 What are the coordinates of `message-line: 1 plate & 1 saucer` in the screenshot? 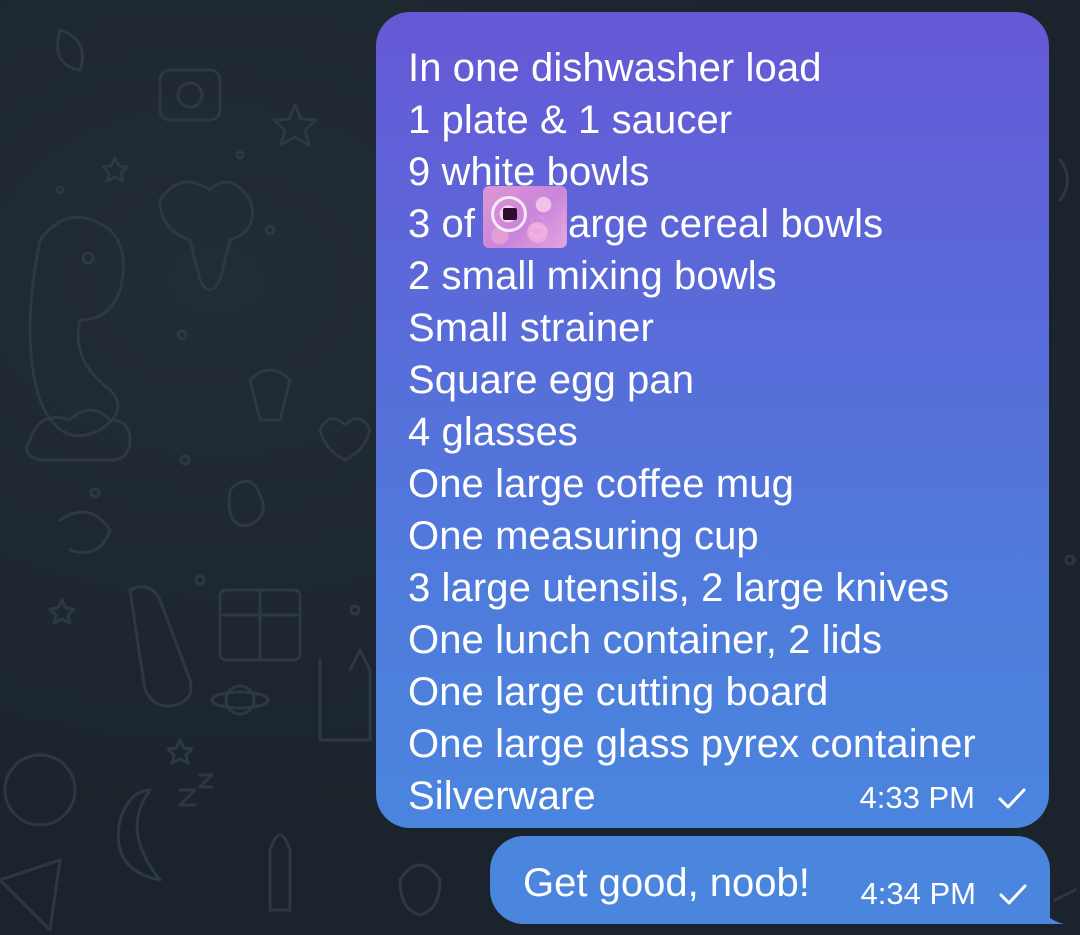 It's located at (570, 120).